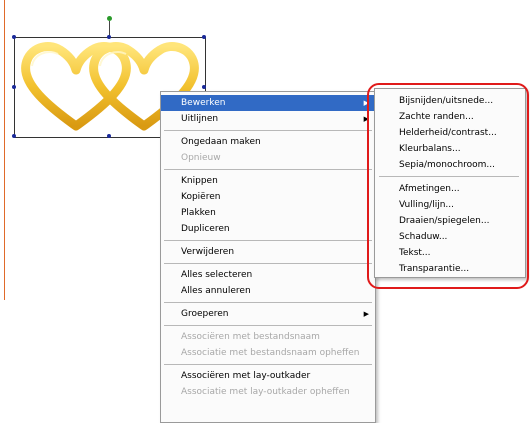 This screenshot has height=423, width=530. I want to click on menu-item-associatie-met-bestandsnaam-opheffen: Associatie met bestandsnaam opheffen, so click(268, 353).